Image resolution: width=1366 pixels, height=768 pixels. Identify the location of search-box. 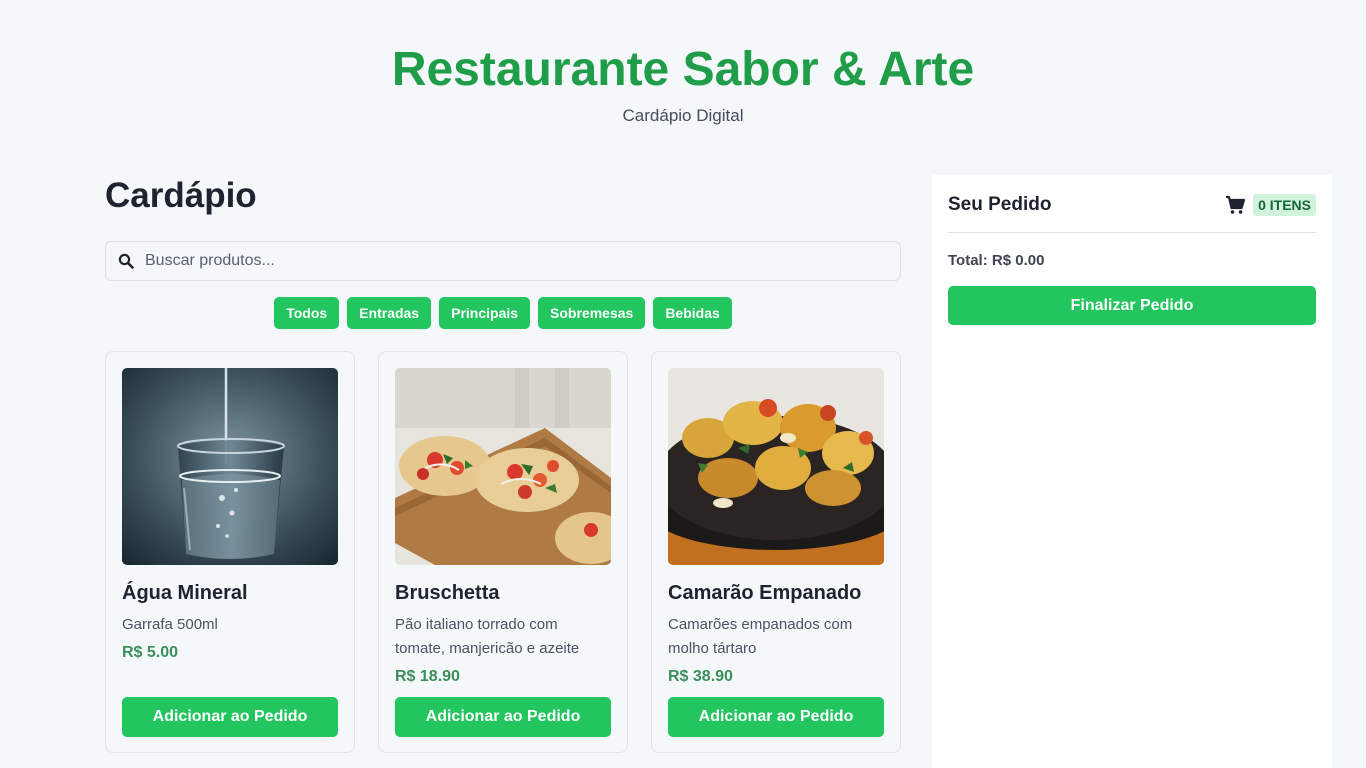
(503, 261).